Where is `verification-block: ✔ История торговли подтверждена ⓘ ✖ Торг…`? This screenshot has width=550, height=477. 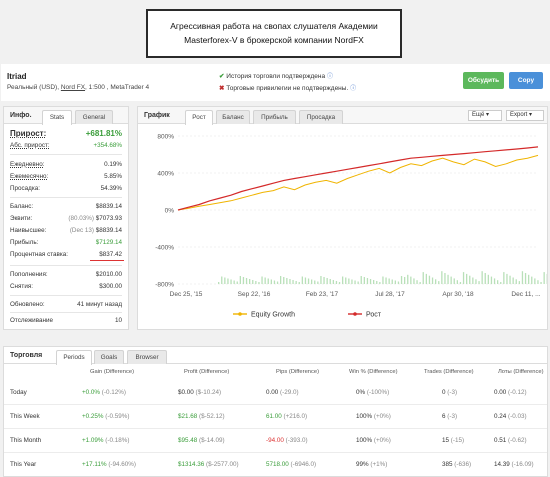 verification-block: ✔ История торговли подтверждена ⓘ ✖ Торг… is located at coordinates (287, 83).